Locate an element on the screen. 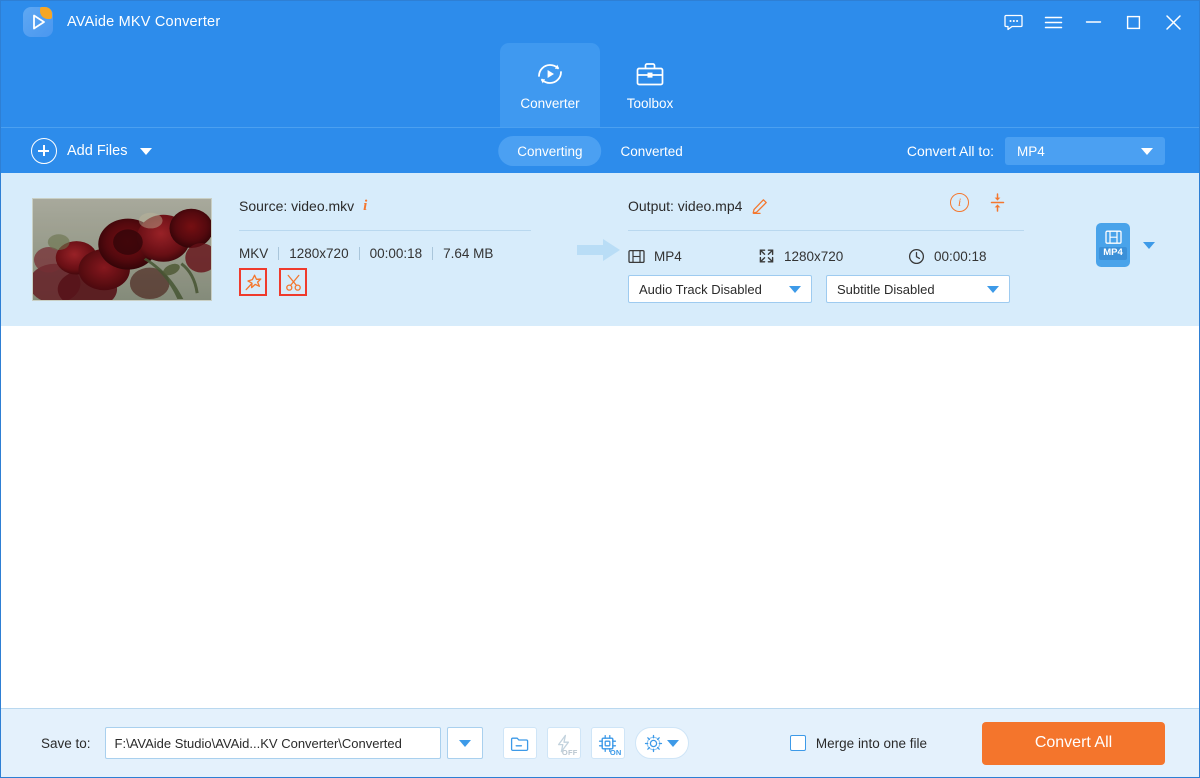 Image resolution: width=1200 pixels, height=778 pixels. magic-wand-star-icon is located at coordinates (253, 282).